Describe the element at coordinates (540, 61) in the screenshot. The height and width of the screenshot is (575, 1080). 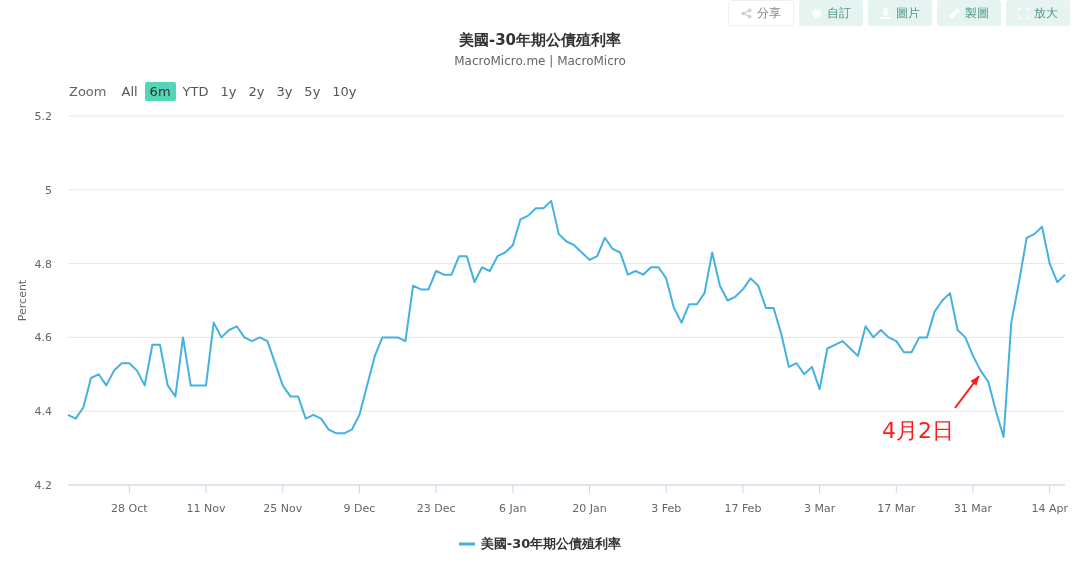
I see `chart-subtitle: MacroMicro.me | MacroMicro` at that location.